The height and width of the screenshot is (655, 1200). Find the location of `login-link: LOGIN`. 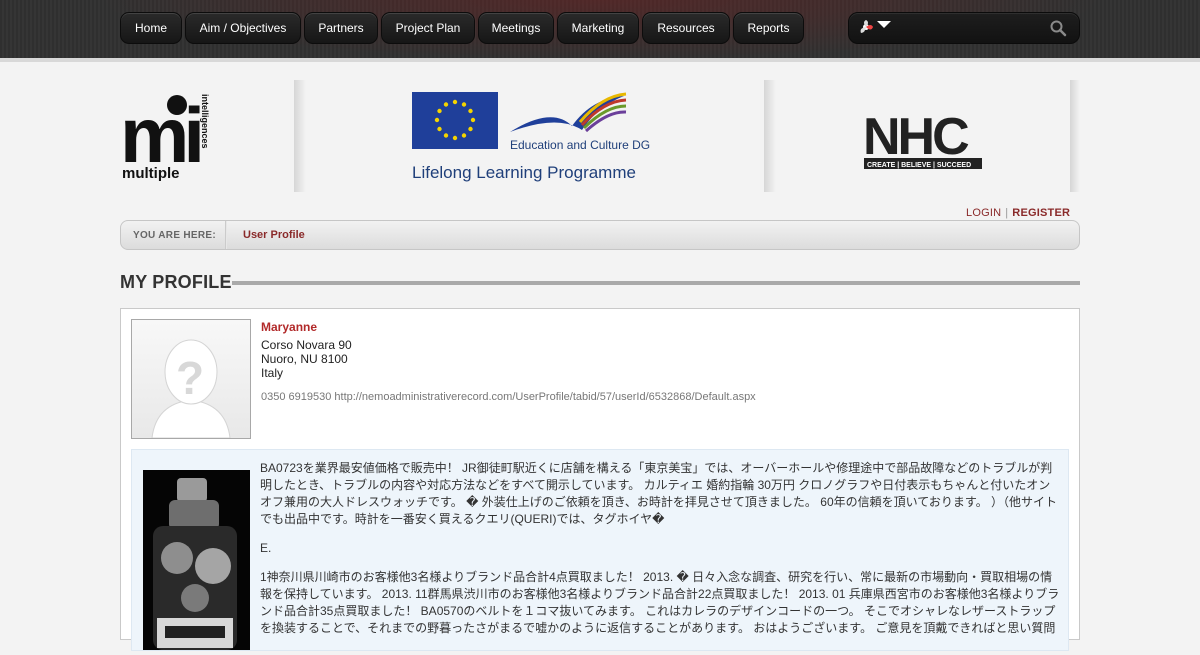

login-link: LOGIN is located at coordinates (983, 213).